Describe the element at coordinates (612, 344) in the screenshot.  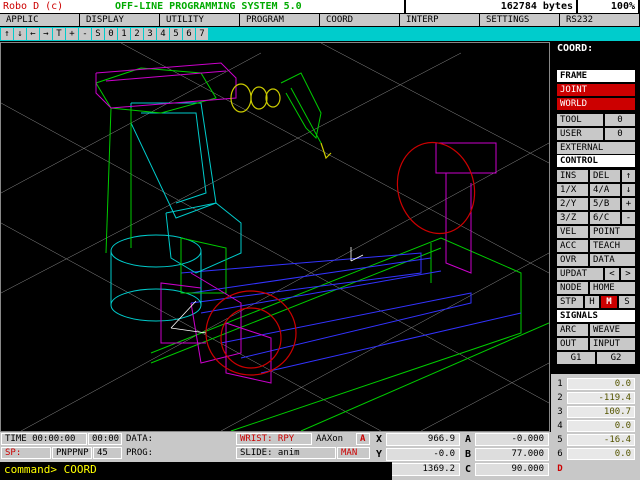
I see `input-button: INPUT` at that location.